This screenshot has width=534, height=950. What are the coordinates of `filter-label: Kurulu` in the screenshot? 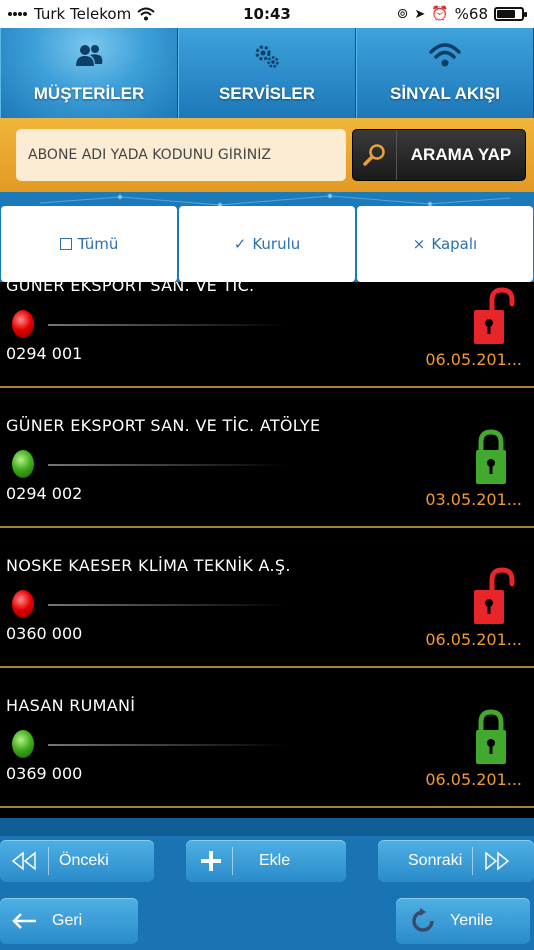 It's located at (276, 244).